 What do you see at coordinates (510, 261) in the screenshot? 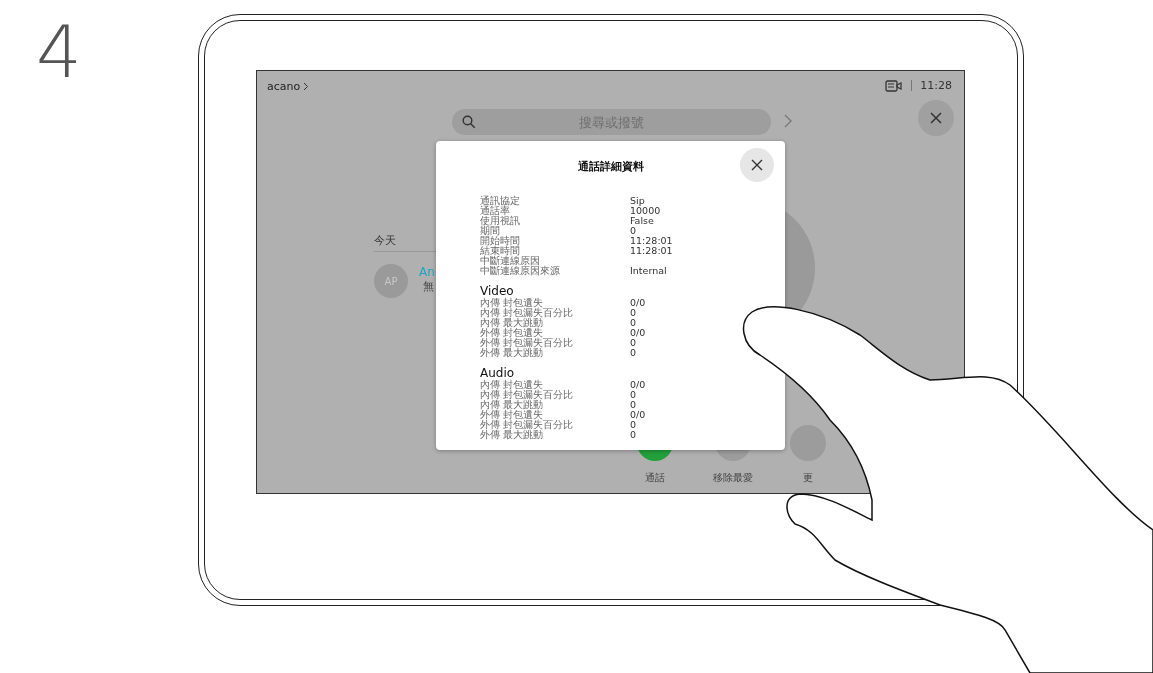
I see `detail-label: 中斷連線原因` at bounding box center [510, 261].